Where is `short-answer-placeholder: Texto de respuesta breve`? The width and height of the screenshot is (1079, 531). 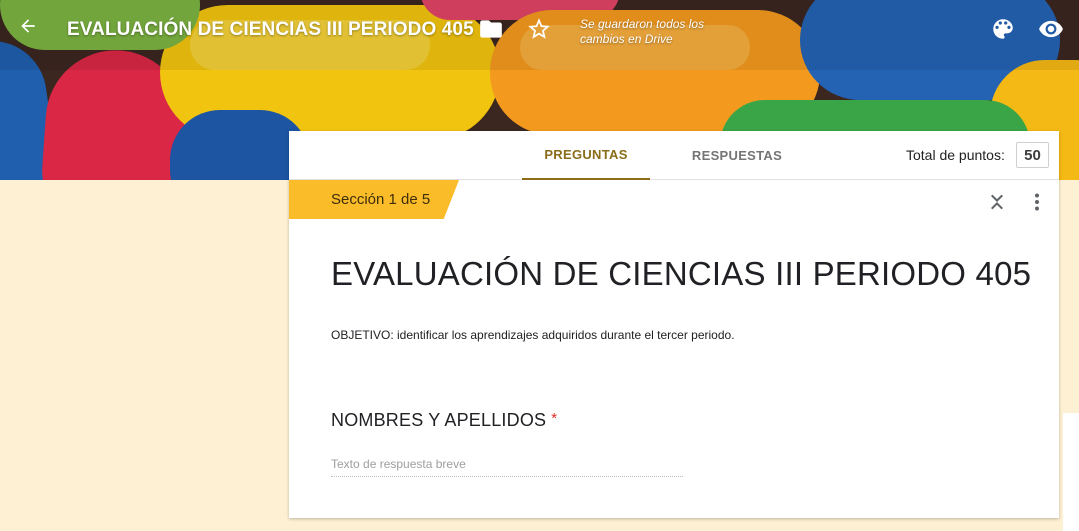 short-answer-placeholder: Texto de respuesta breve is located at coordinates (398, 464).